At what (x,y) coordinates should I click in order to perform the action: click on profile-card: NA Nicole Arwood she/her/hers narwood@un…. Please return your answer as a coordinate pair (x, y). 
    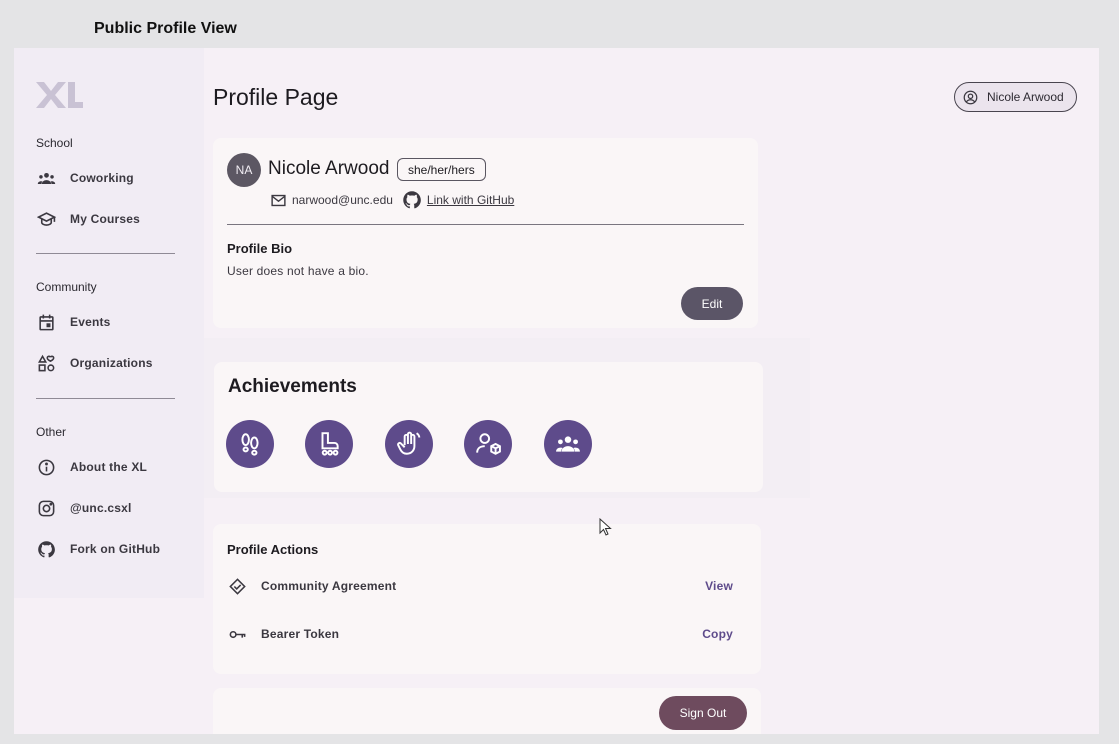
    Looking at the image, I should click on (485, 233).